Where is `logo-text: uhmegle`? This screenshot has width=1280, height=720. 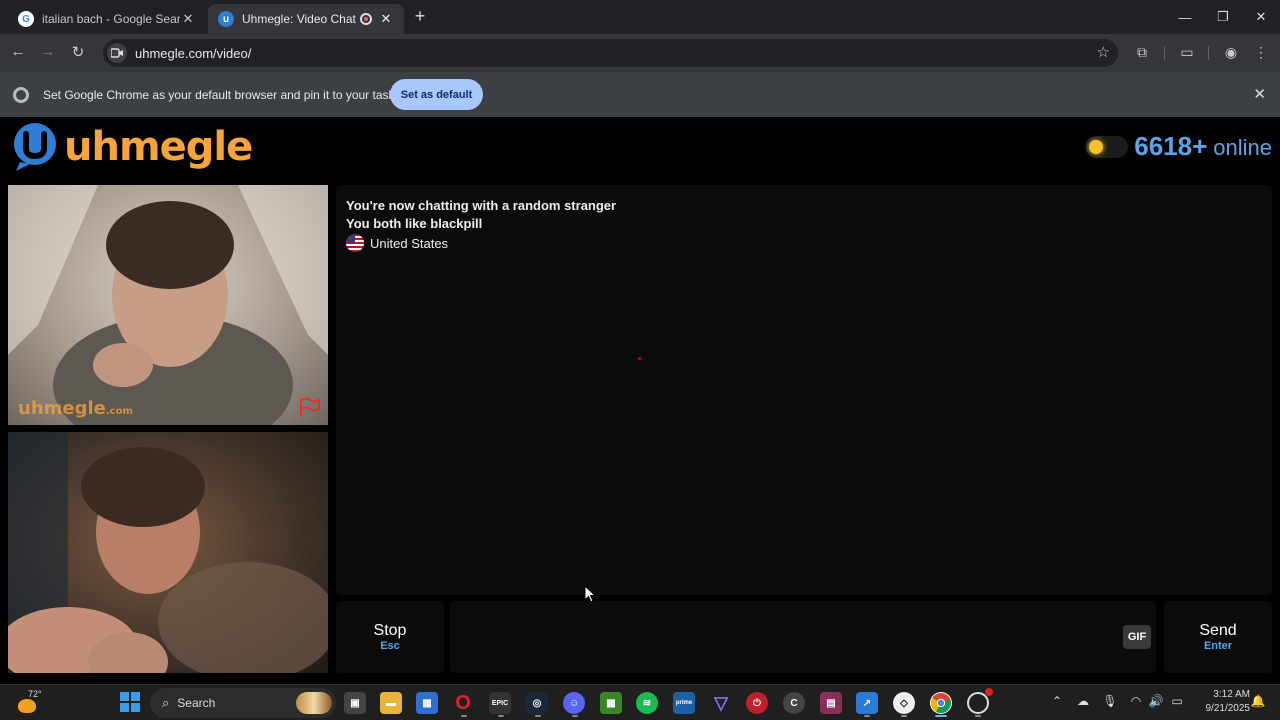
logo-text: uhmegle is located at coordinates (158, 147).